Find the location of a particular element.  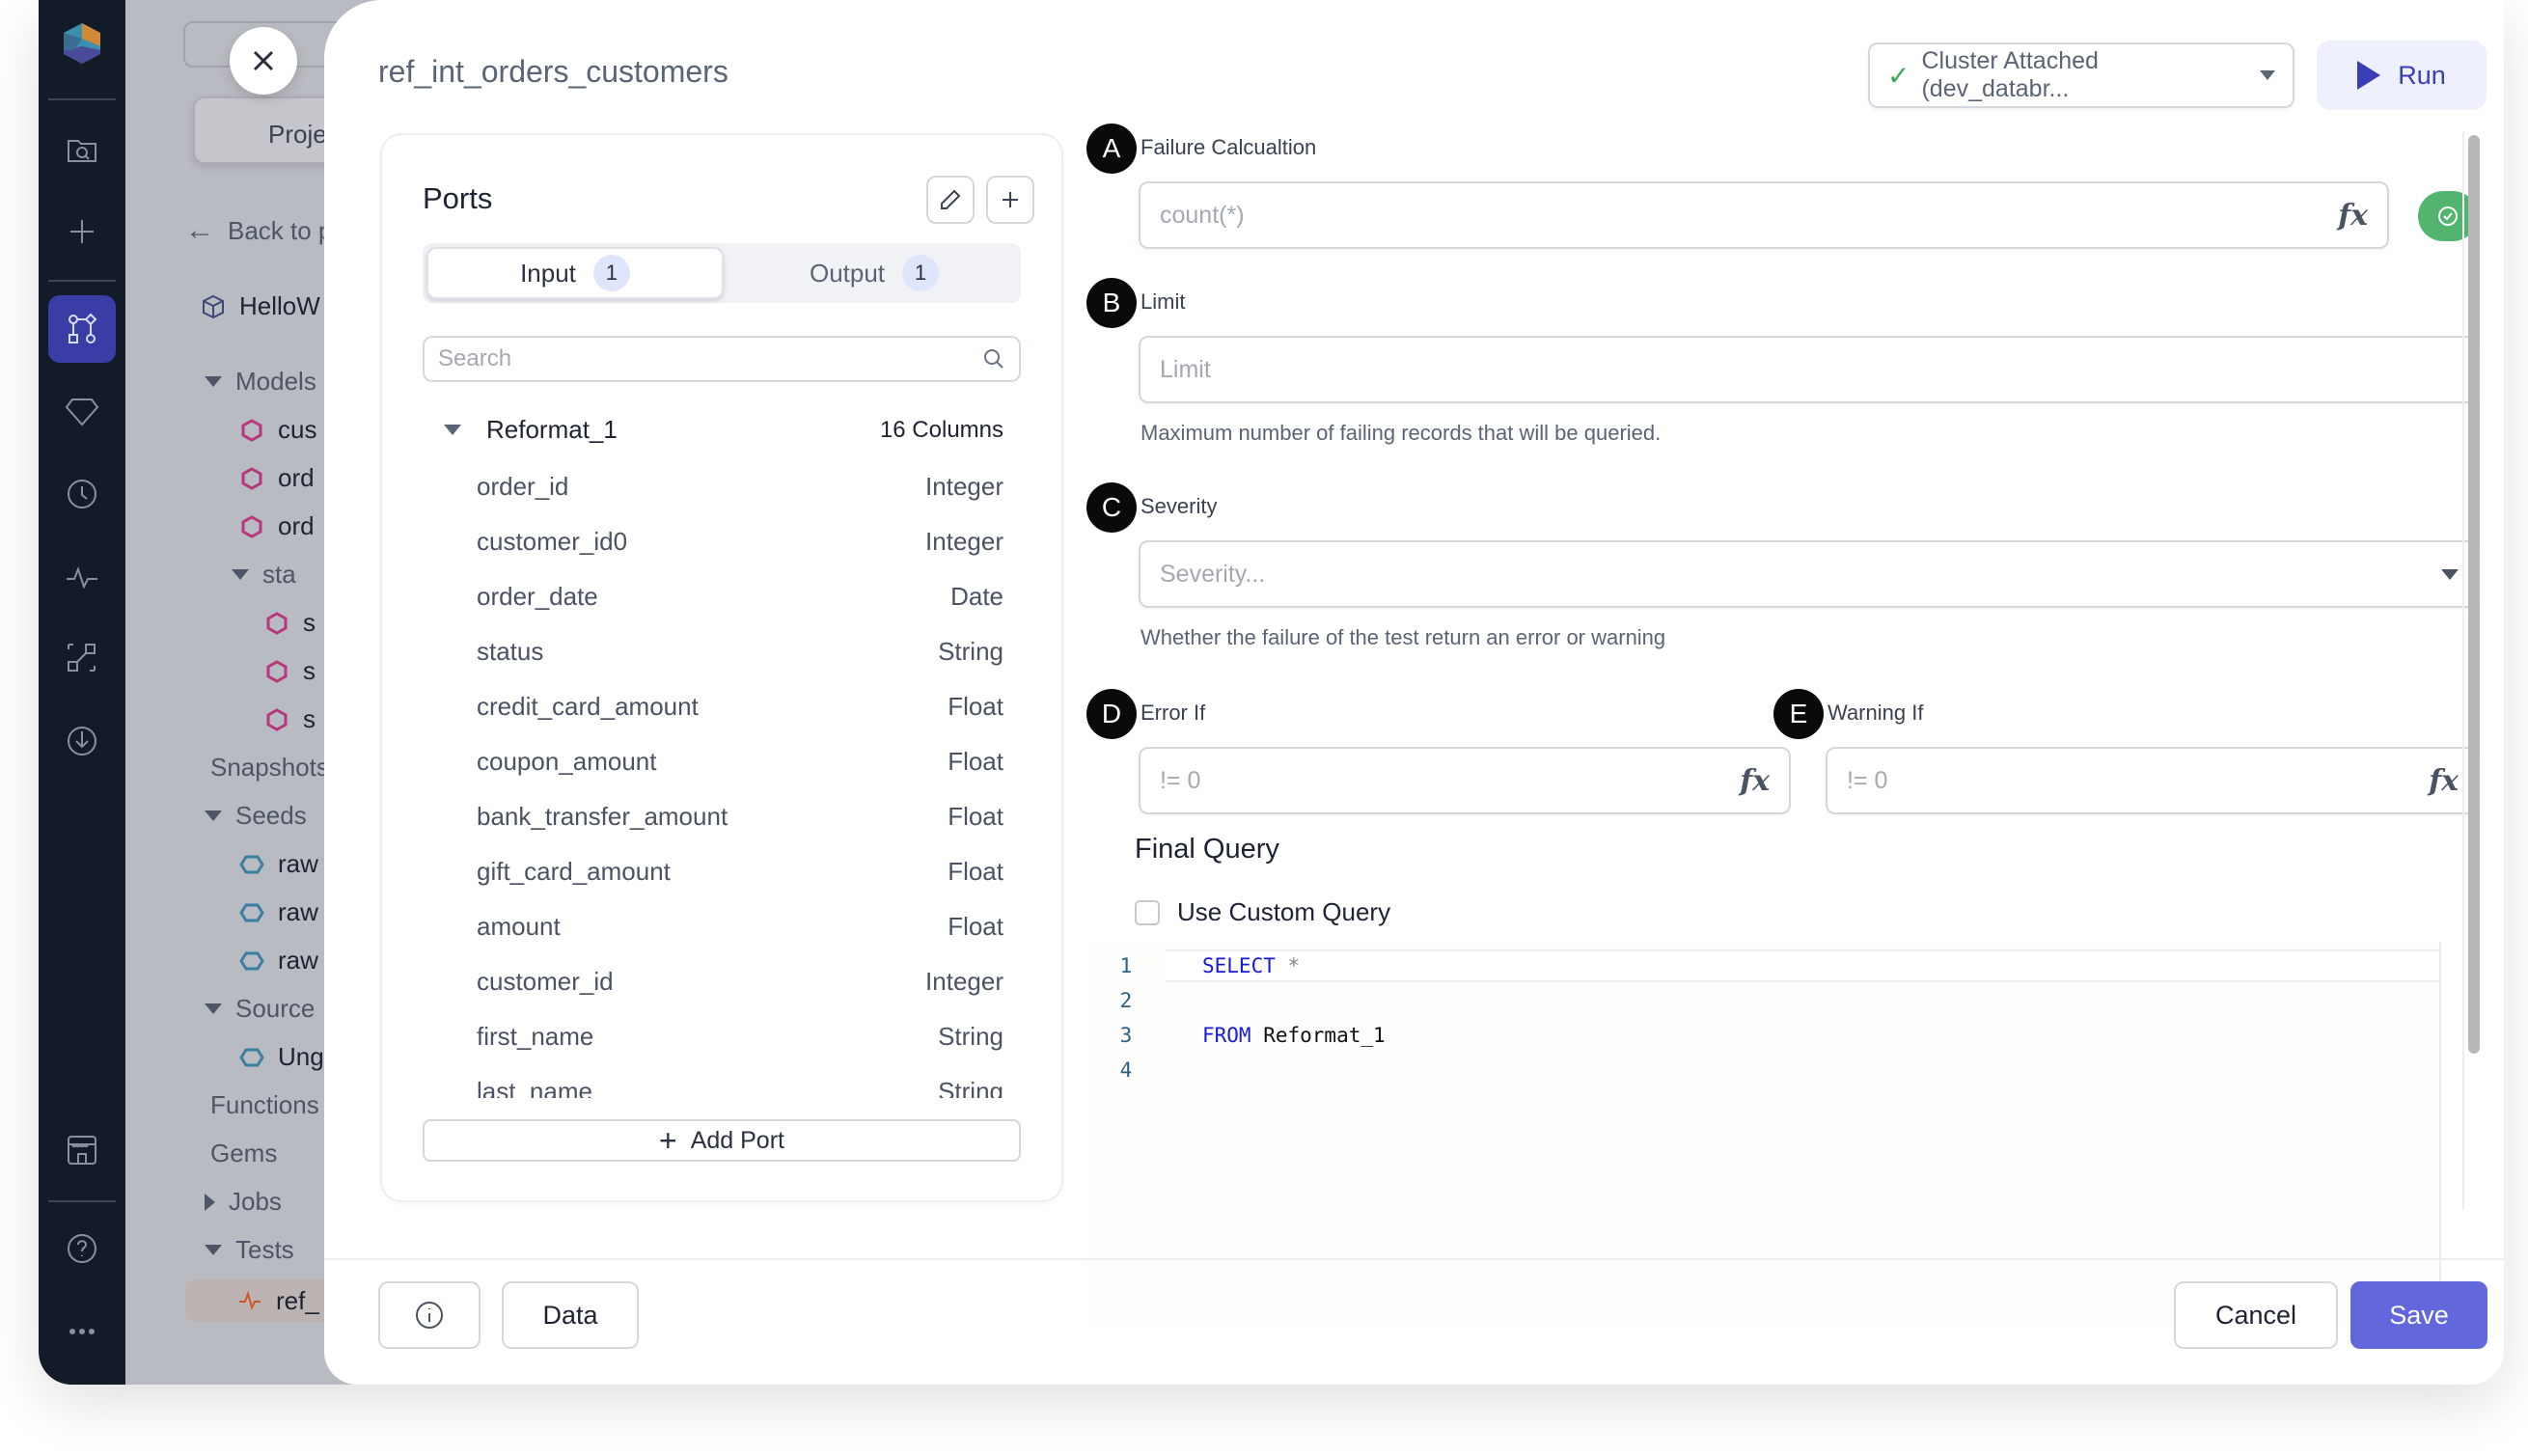

column-row: coupon_amount Float is located at coordinates (740, 762).